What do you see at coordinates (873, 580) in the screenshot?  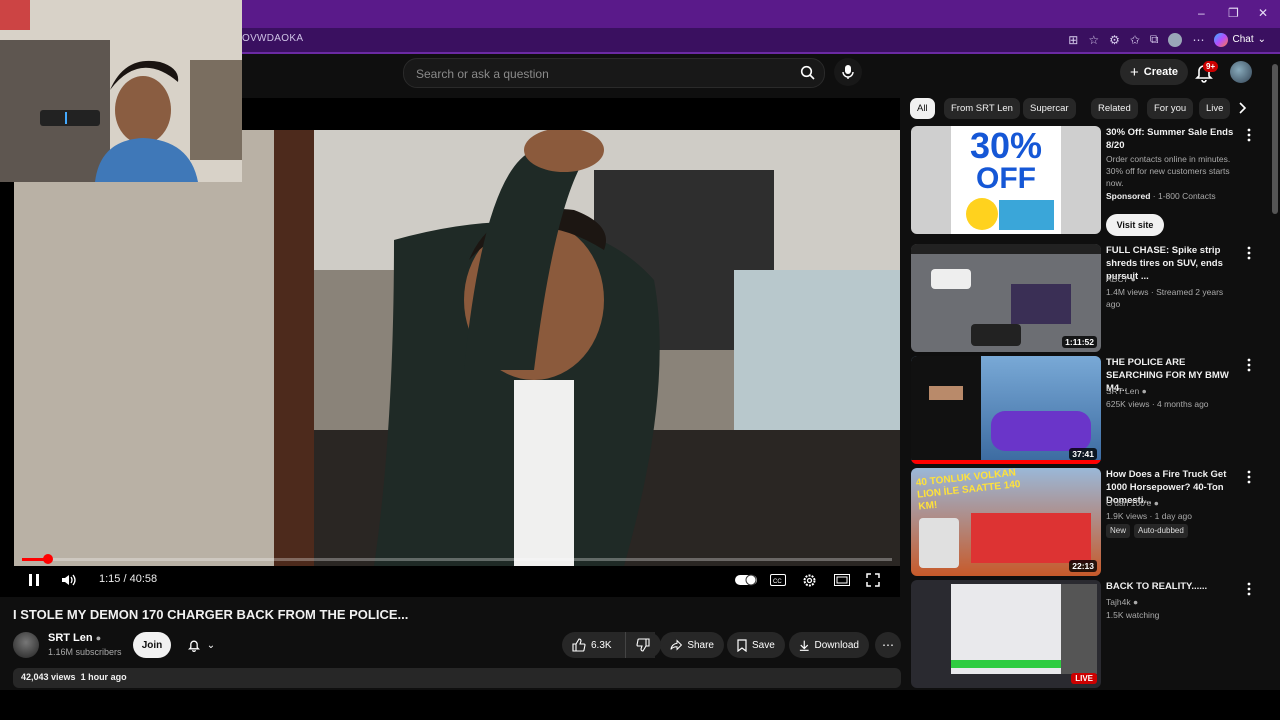 I see `fullscreen-button` at bounding box center [873, 580].